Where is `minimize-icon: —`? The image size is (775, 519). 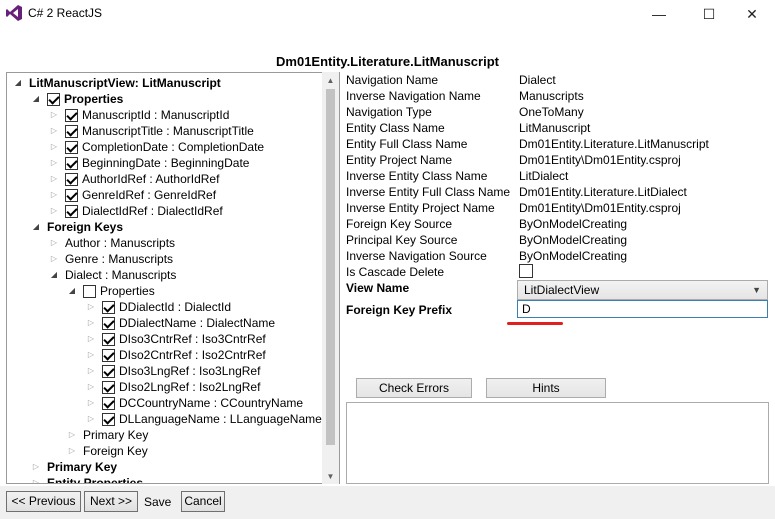 minimize-icon: — is located at coordinates (659, 14).